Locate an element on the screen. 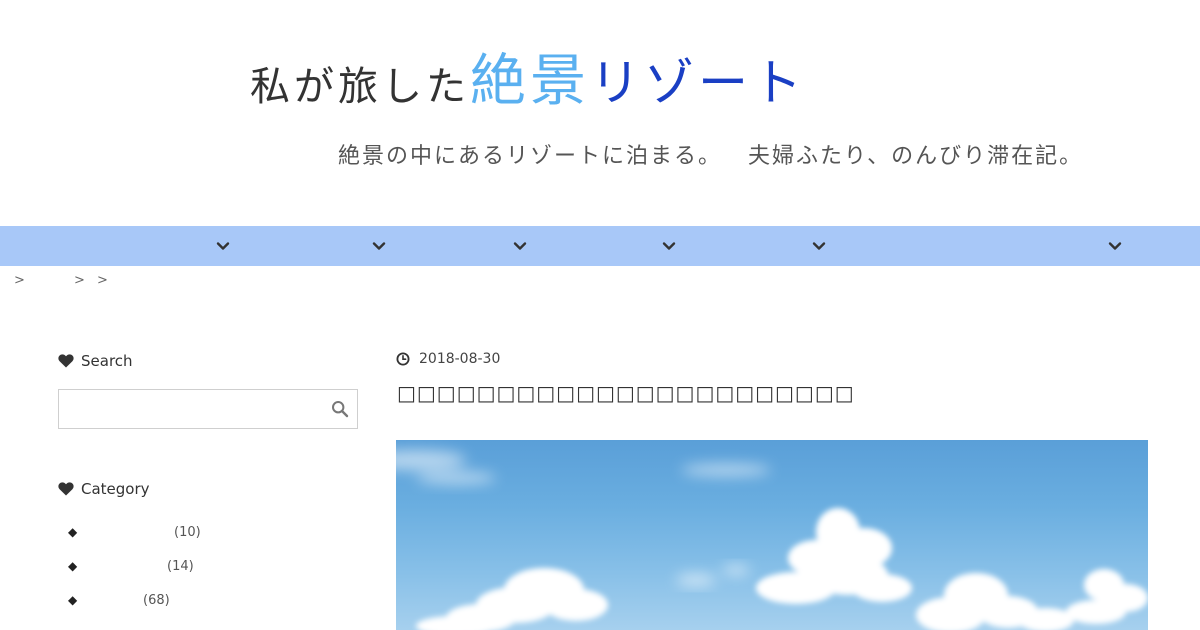 The height and width of the screenshot is (630, 1200). tagline-part1: 絶景の中にあるリゾートに泊まる。 is located at coordinates (530, 156).